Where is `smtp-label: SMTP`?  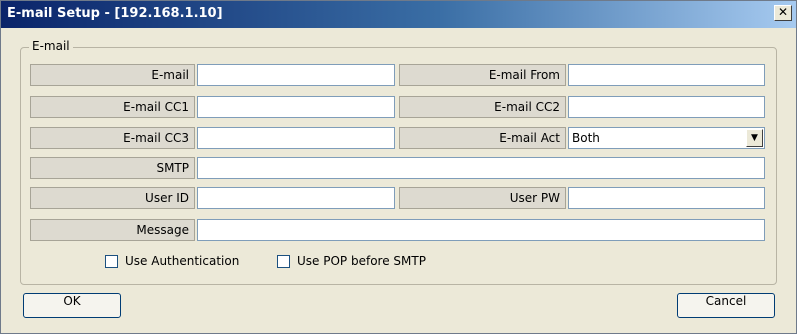
smtp-label: SMTP is located at coordinates (112, 168).